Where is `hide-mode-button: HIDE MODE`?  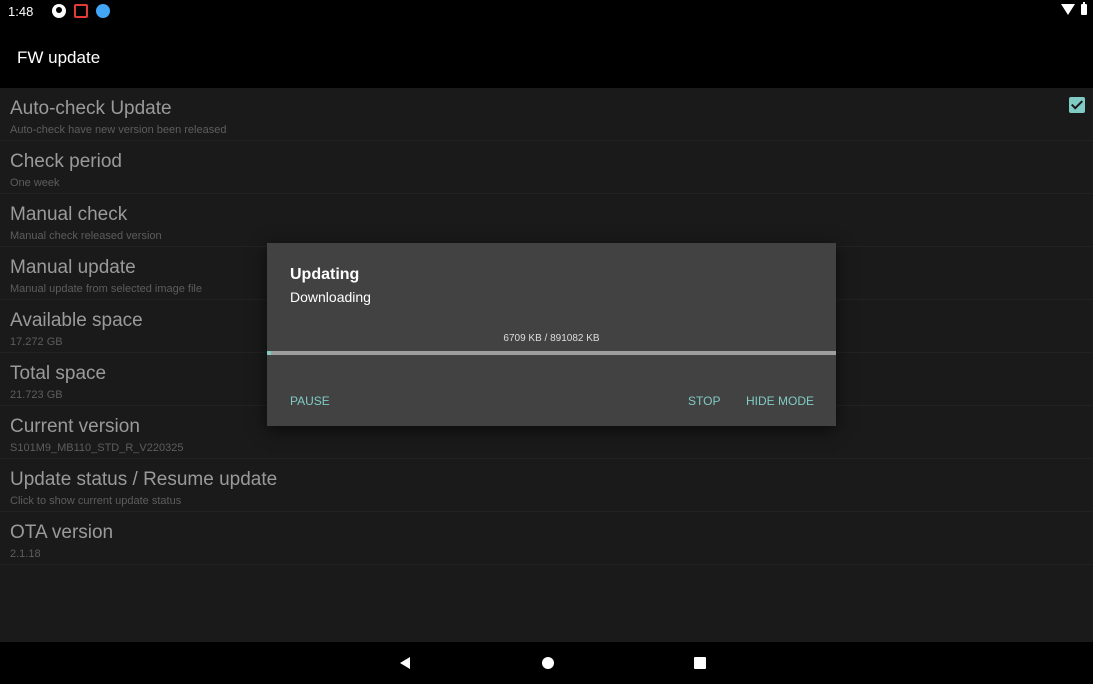 hide-mode-button: HIDE MODE is located at coordinates (780, 401).